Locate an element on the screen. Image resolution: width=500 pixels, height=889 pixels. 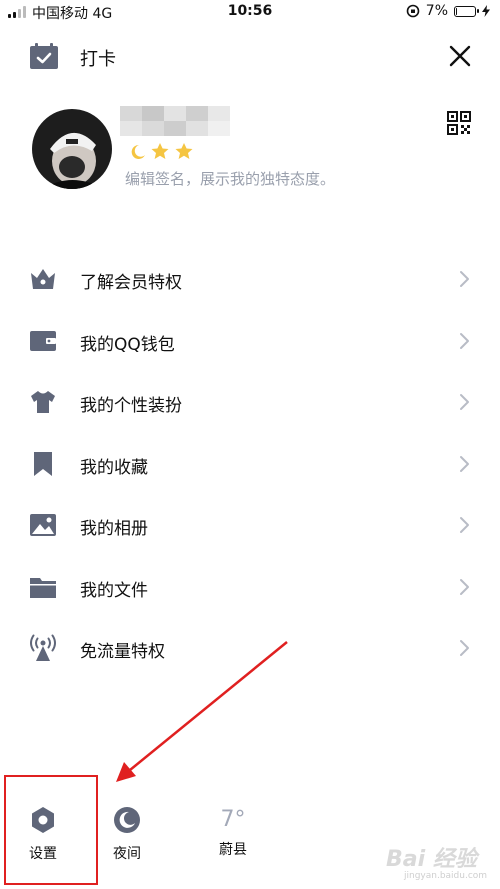
battery-level is located at coordinates (456, 11).